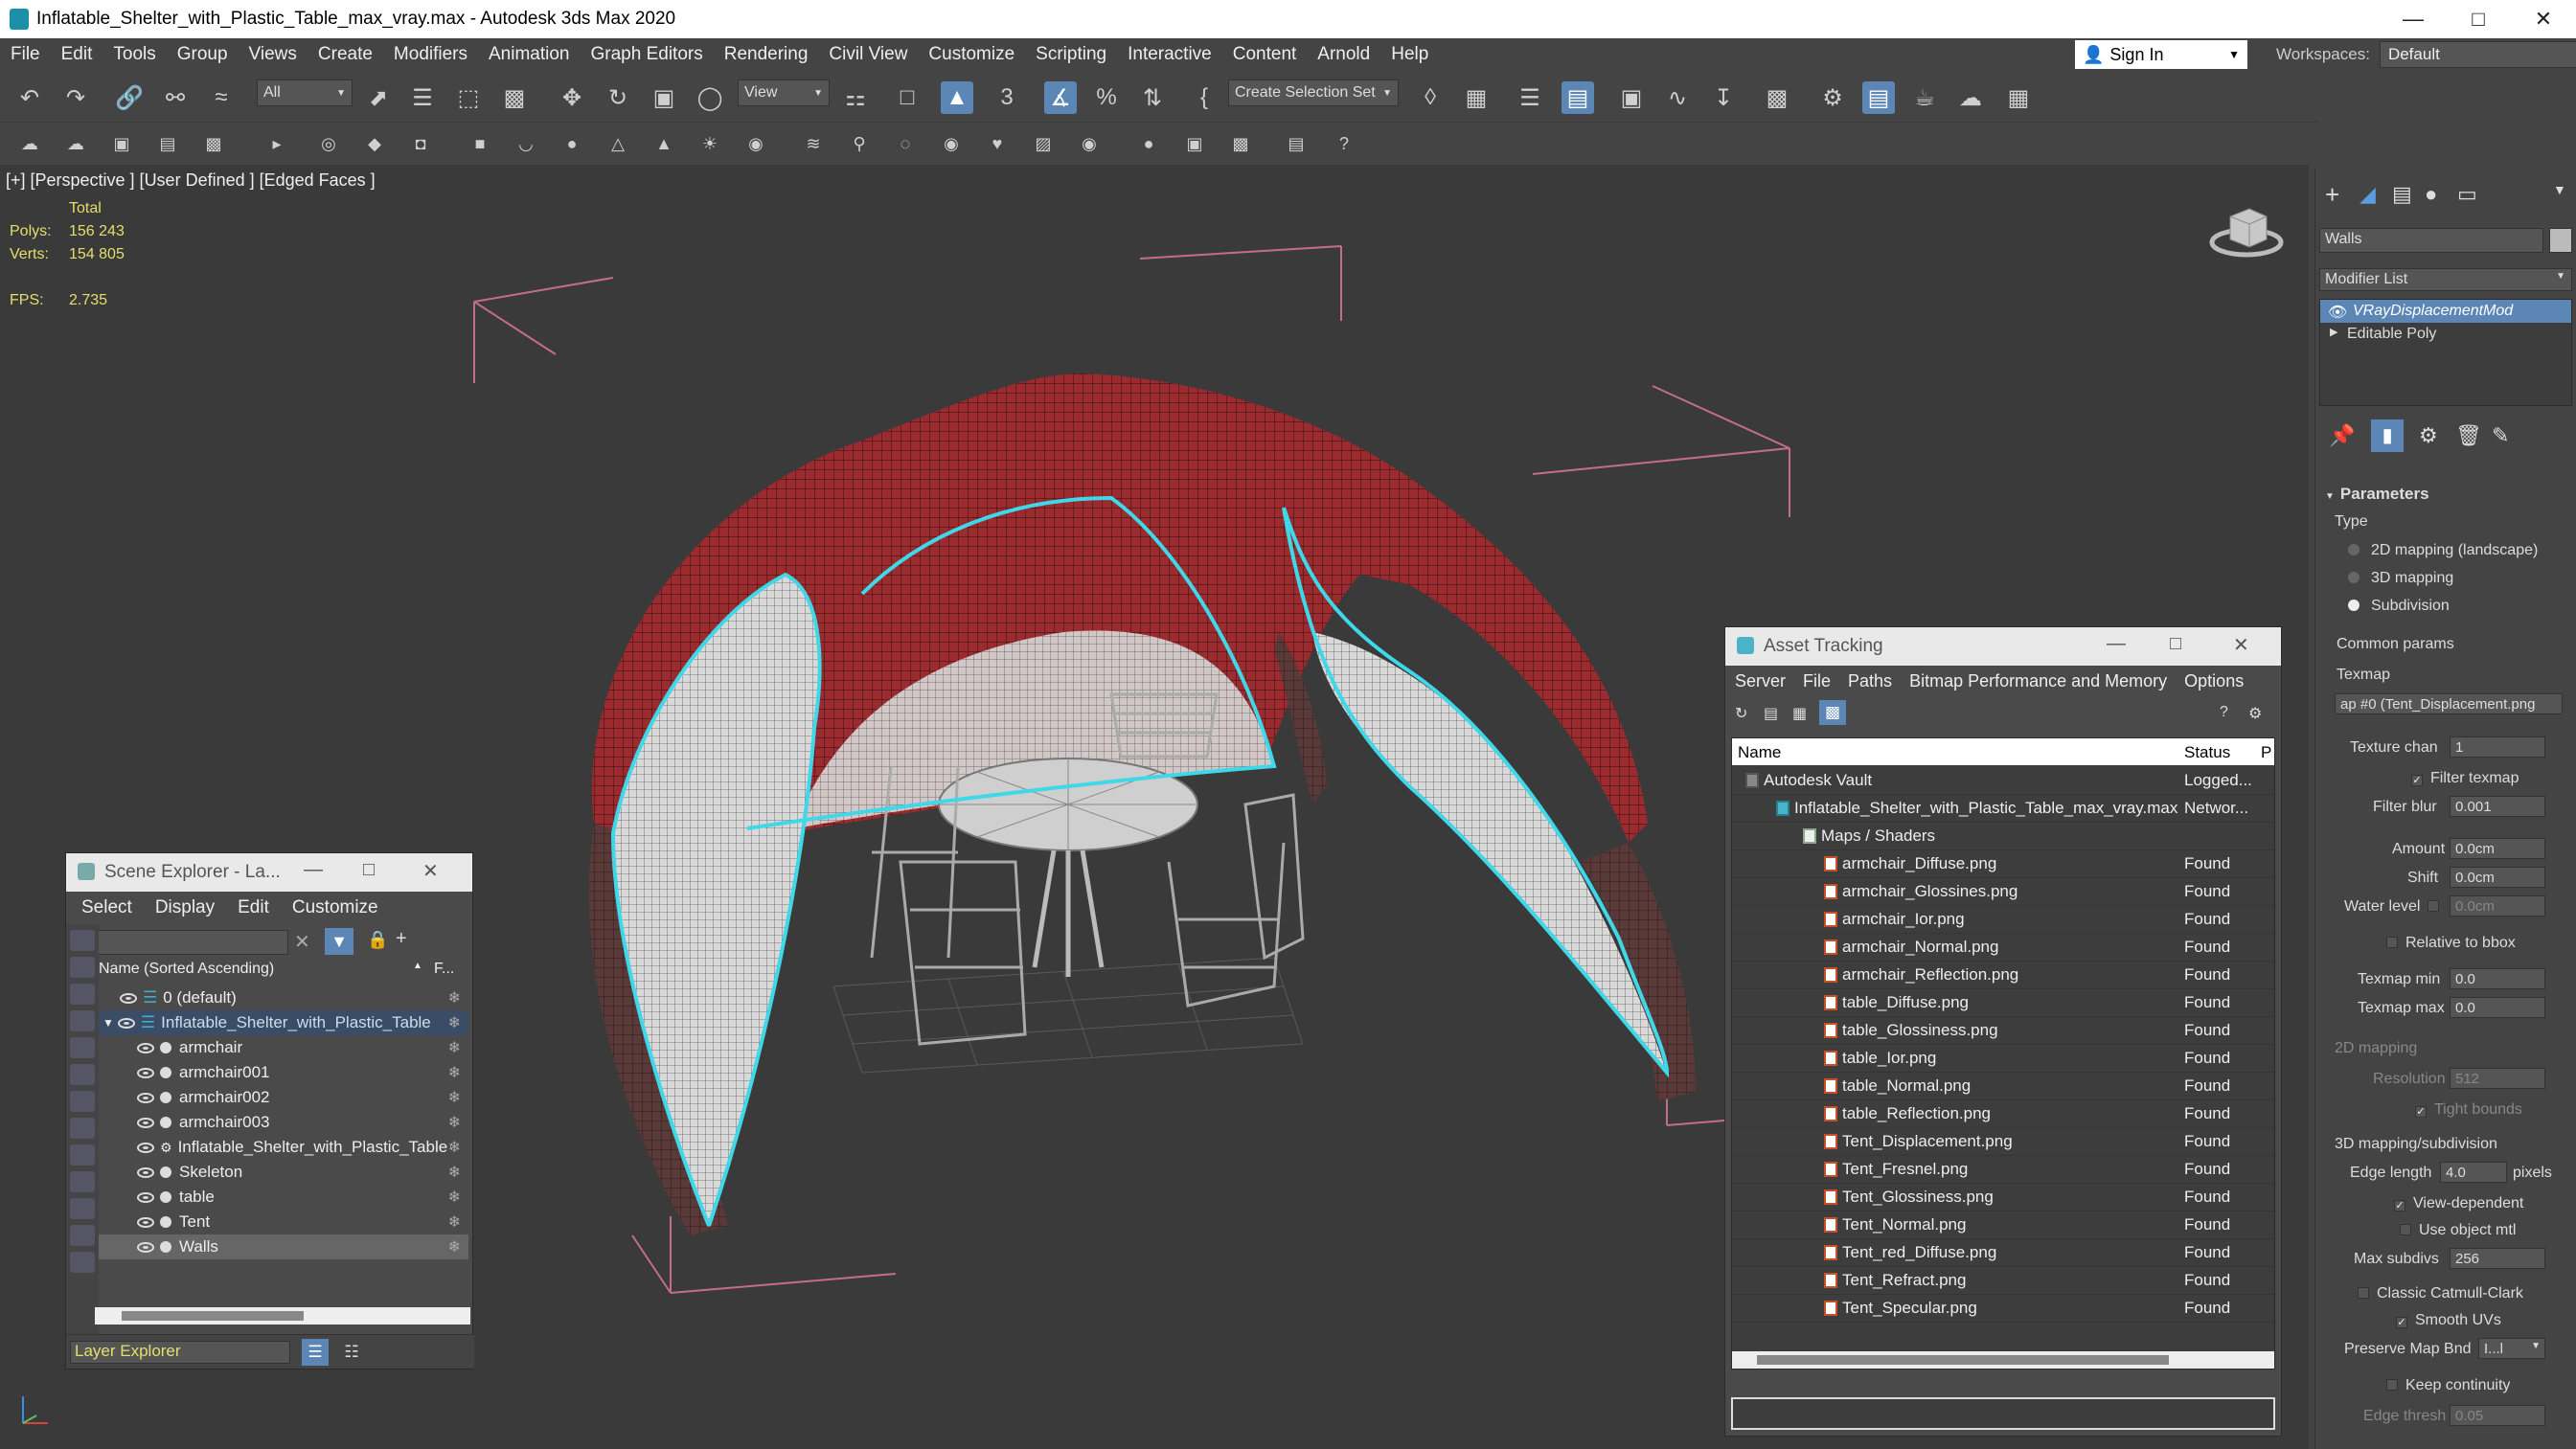 Image resolution: width=2576 pixels, height=1449 pixels. I want to click on tree-view-icon: ▩, so click(1832, 712).